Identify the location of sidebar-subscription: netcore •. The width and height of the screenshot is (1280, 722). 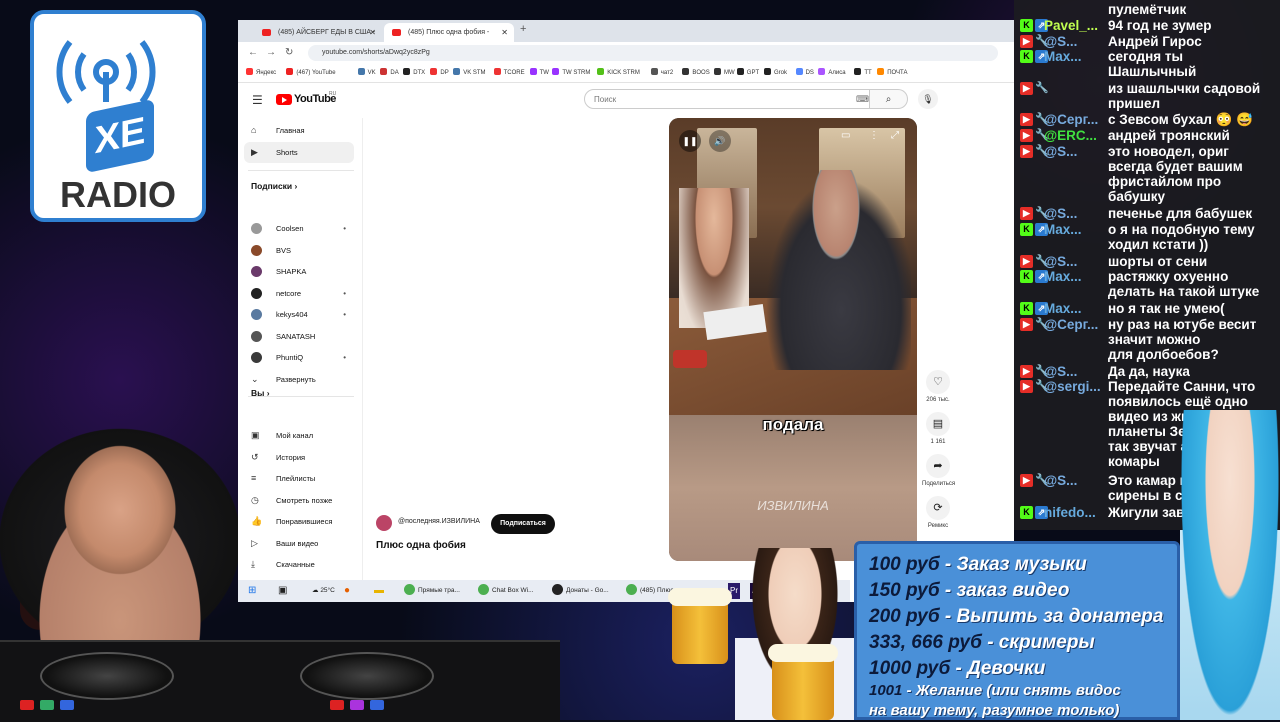
(299, 293).